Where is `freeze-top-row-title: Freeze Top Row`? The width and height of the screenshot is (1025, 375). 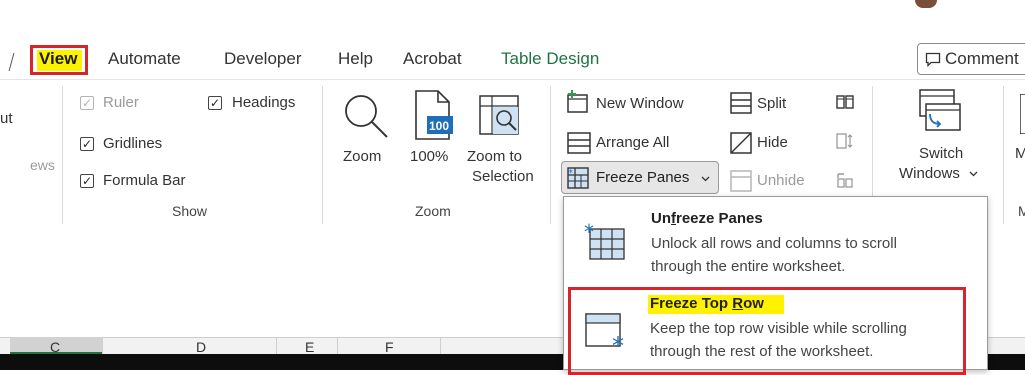 freeze-top-row-title: Freeze Top Row is located at coordinates (707, 303).